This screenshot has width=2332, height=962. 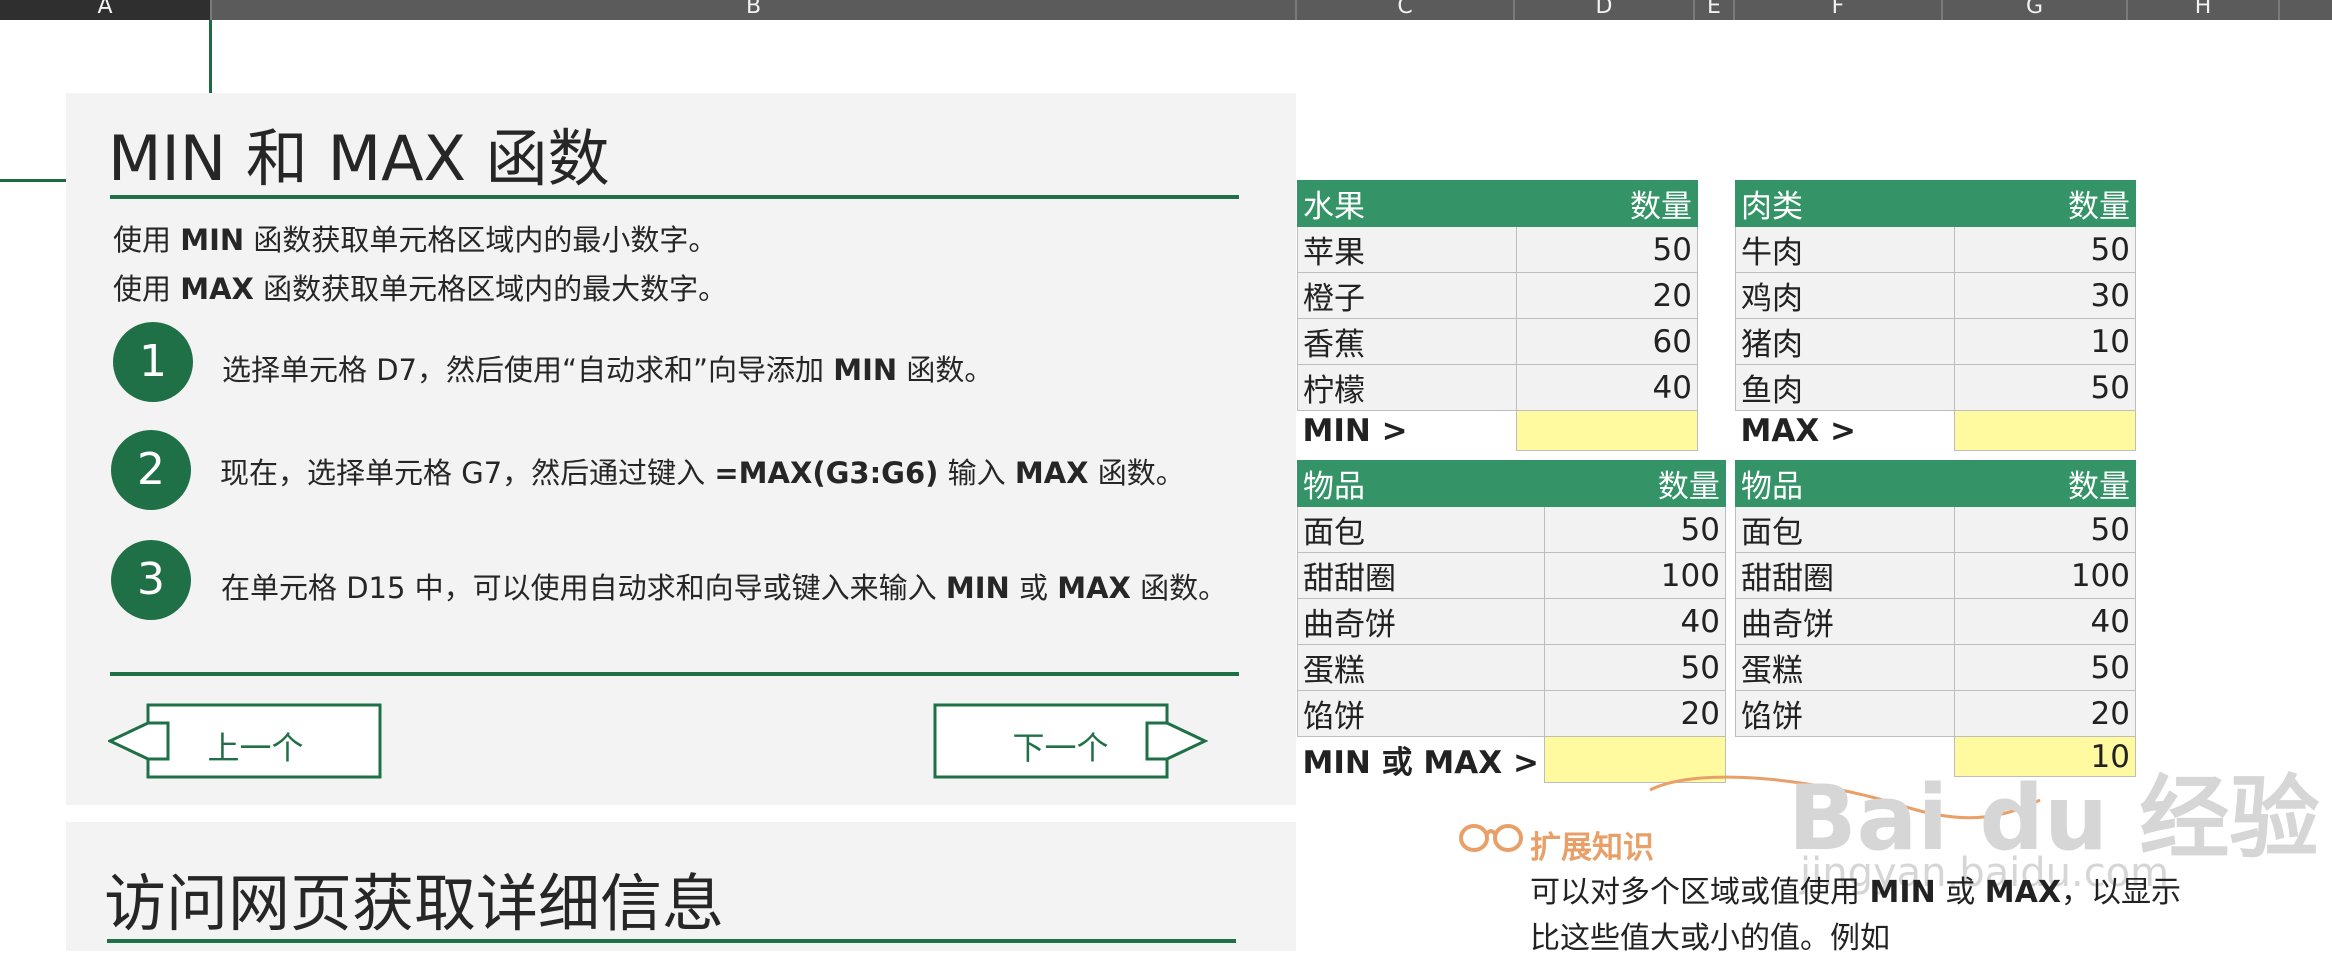 What do you see at coordinates (359, 158) in the screenshot?
I see `page-title: MIN 和 MAX 函数` at bounding box center [359, 158].